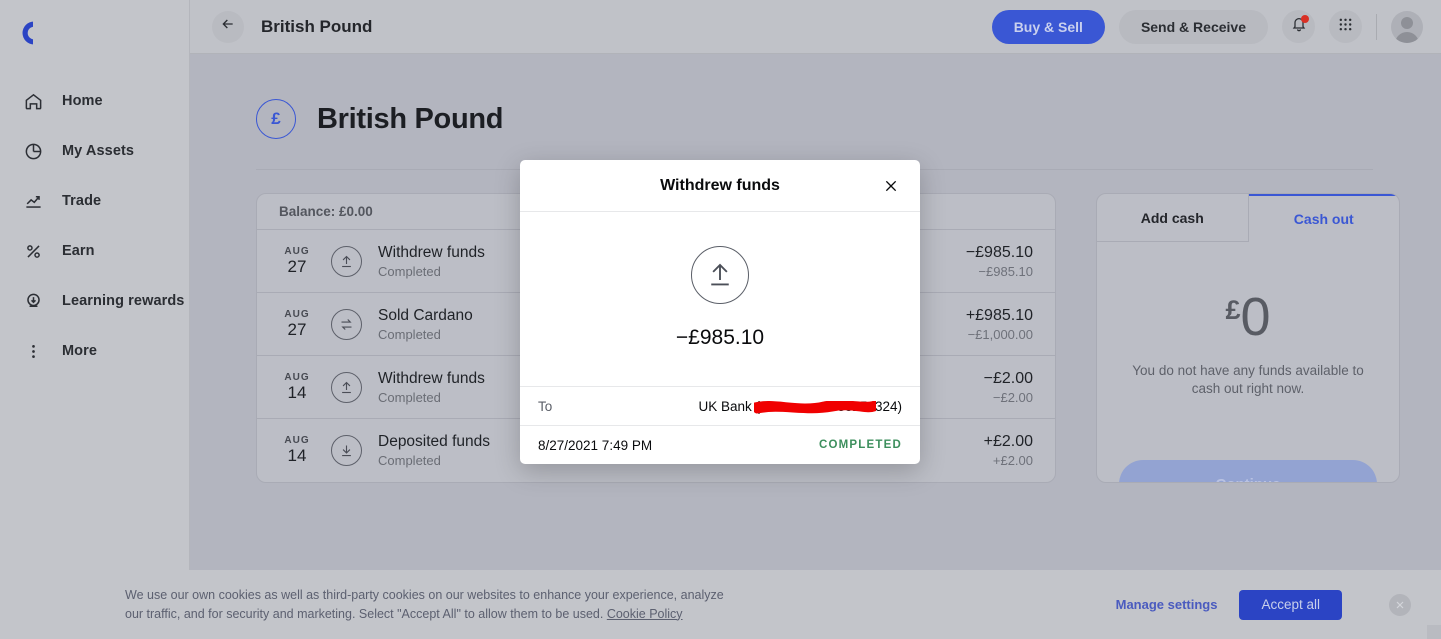  What do you see at coordinates (1193, 26) in the screenshot?
I see `send-receive-button: Send & Receive` at bounding box center [1193, 26].